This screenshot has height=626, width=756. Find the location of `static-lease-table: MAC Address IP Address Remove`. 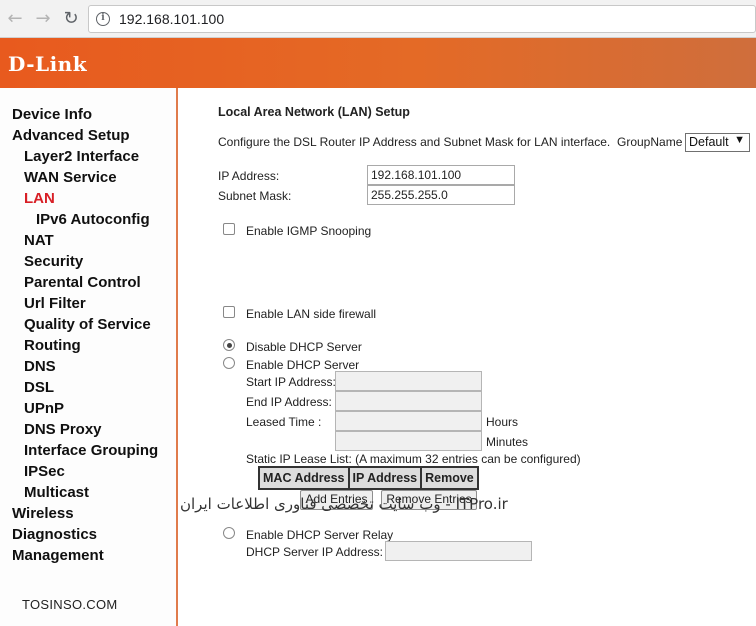

static-lease-table: MAC Address IP Address Remove is located at coordinates (368, 478).